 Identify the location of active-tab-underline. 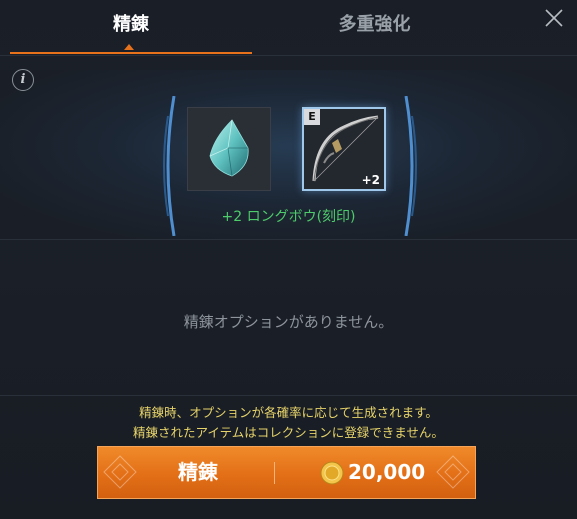
(131, 53).